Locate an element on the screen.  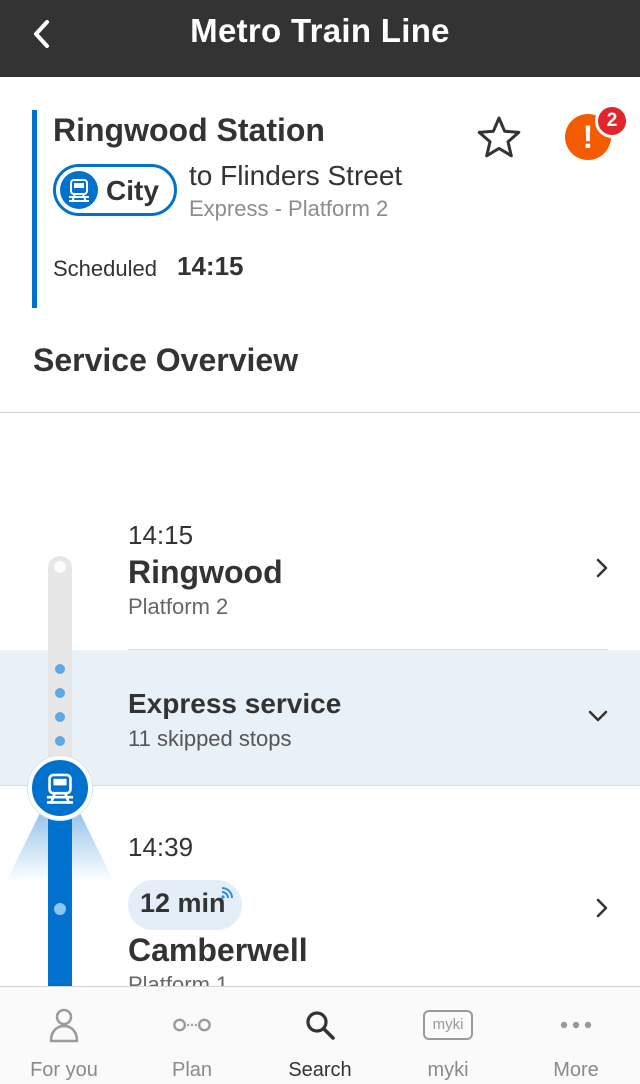
myki-card-icon: myki is located at coordinates (448, 1025).